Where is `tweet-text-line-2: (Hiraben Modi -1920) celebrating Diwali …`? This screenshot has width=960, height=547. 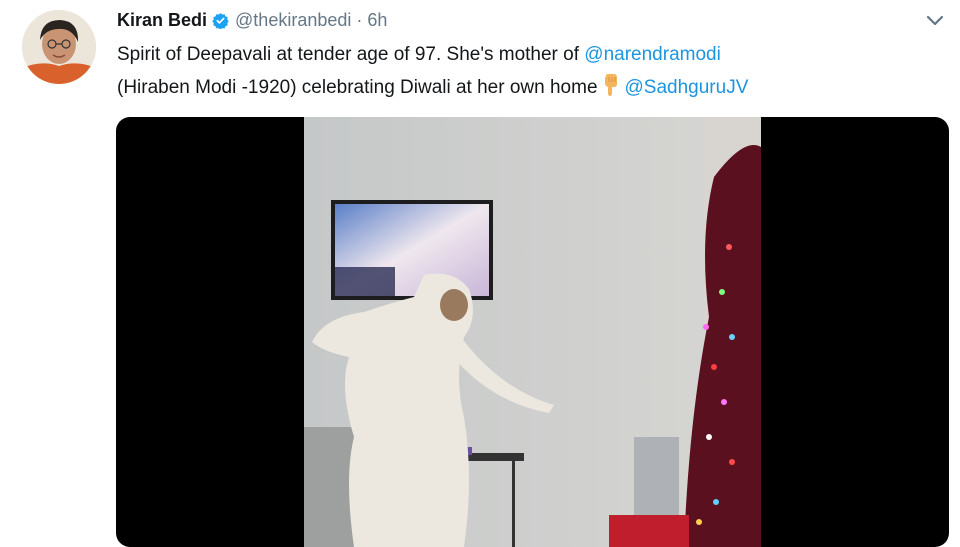
tweet-text-line-2: (Hiraben Modi -1920) celebrating Diwali … is located at coordinates (517, 89).